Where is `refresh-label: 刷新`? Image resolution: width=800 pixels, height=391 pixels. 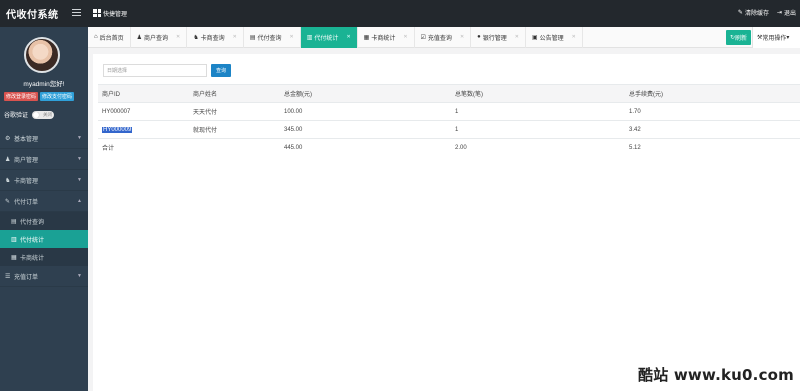 refresh-label: 刷新 is located at coordinates (740, 39).